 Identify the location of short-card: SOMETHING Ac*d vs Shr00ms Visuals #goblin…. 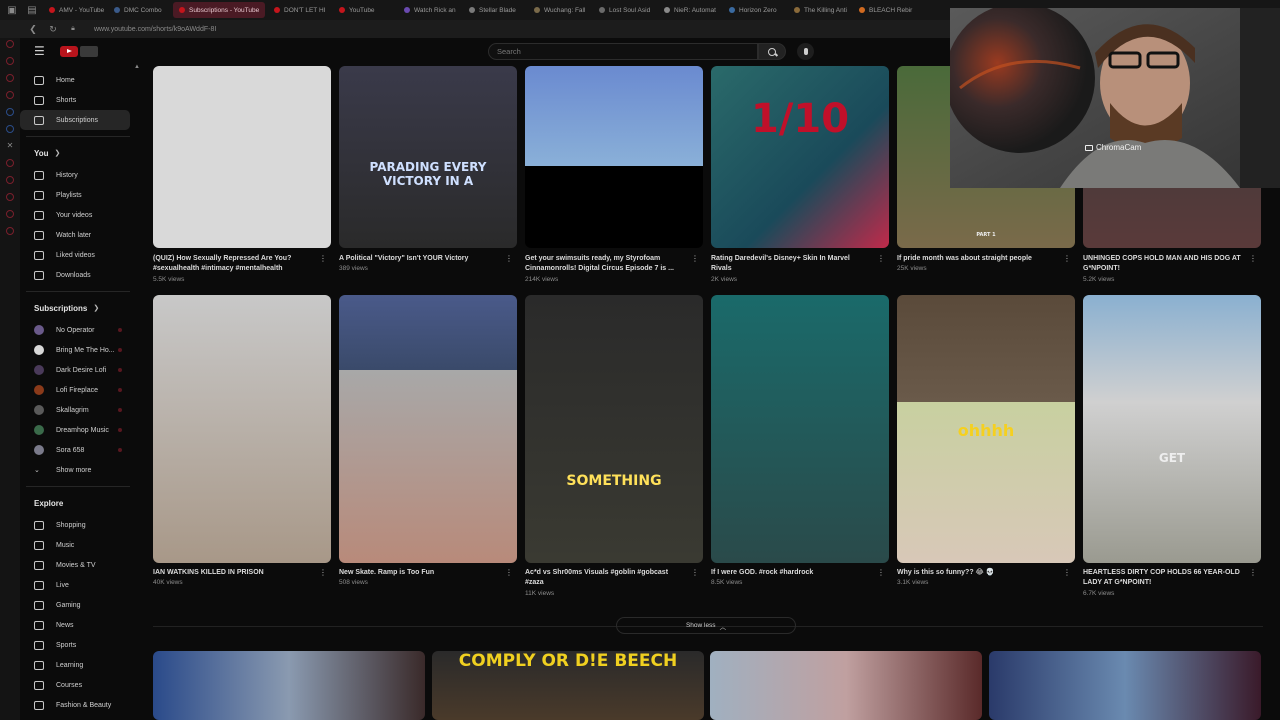
(614, 459).